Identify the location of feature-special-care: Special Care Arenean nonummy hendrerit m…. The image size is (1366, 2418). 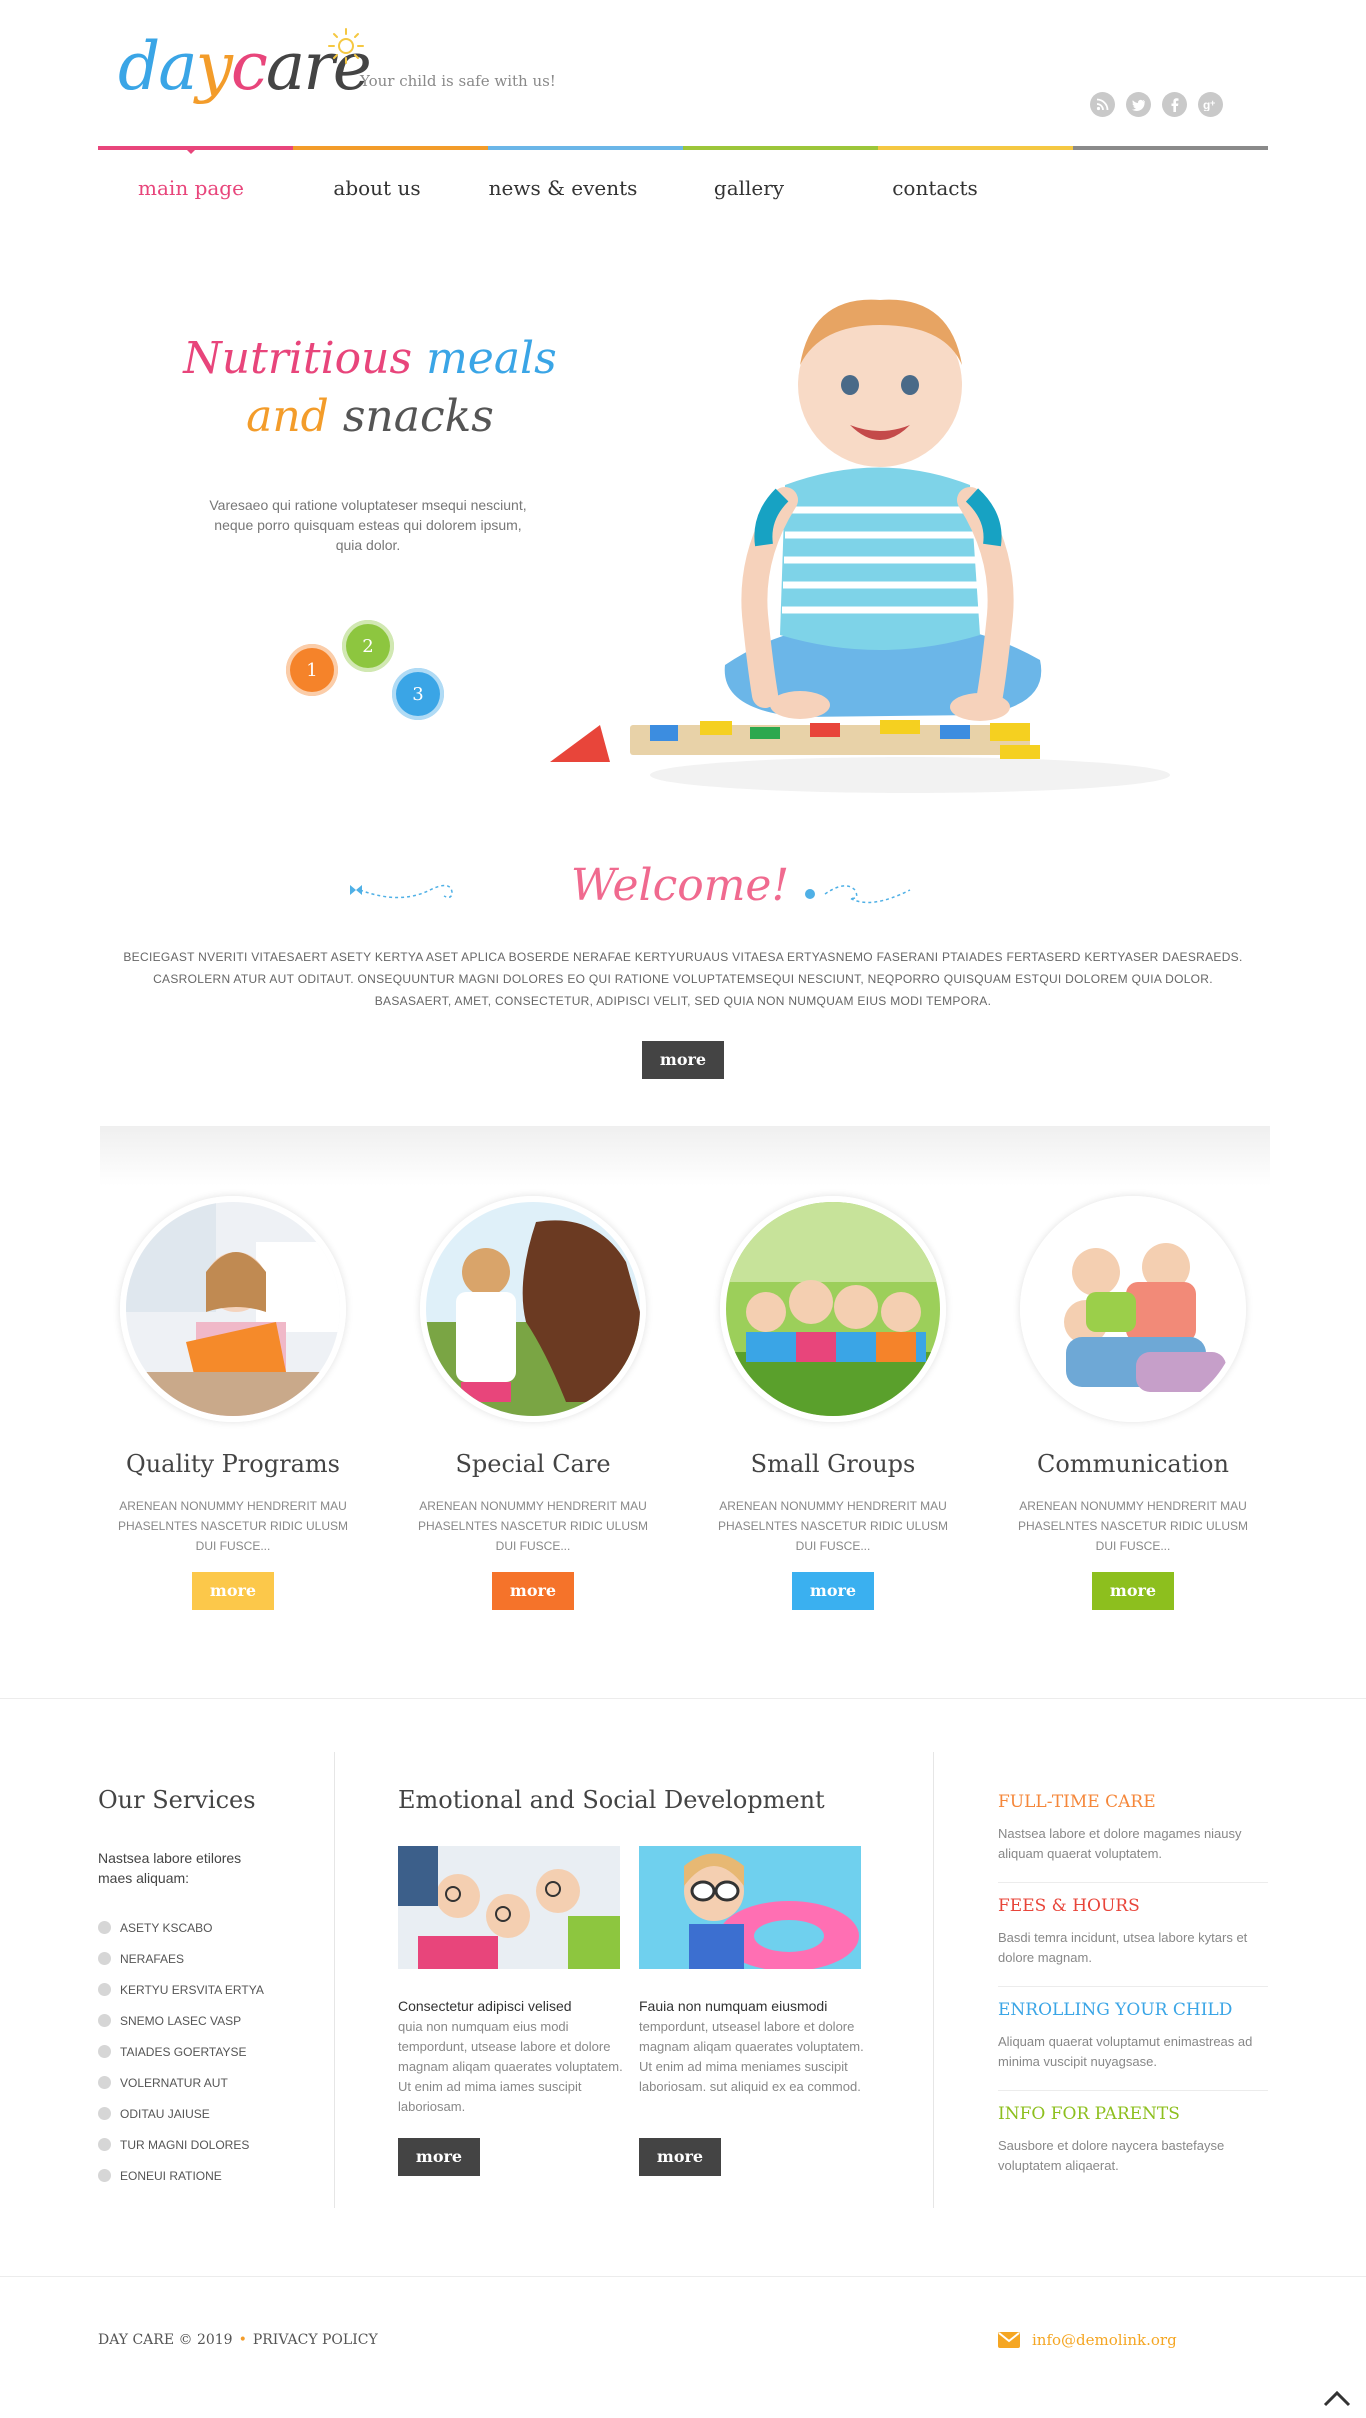
(533, 1403).